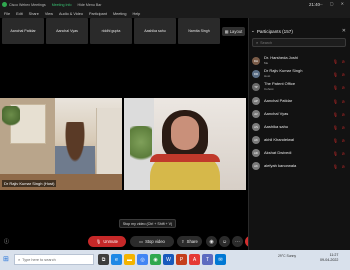 This screenshot has height=270, width=350. What do you see at coordinates (299, 114) in the screenshot?
I see `list-item: AV Aanchal Vyas 🎙 ⊘` at bounding box center [299, 114].